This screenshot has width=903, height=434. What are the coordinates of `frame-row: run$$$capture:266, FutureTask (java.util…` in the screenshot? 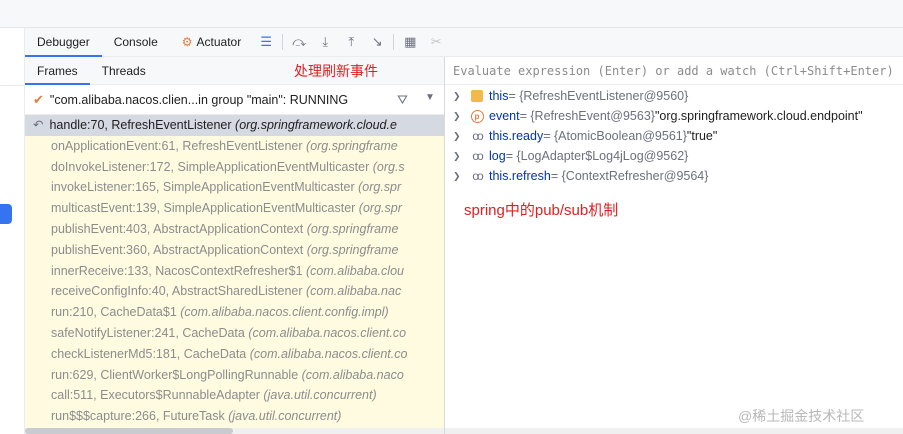 It's located at (235, 416).